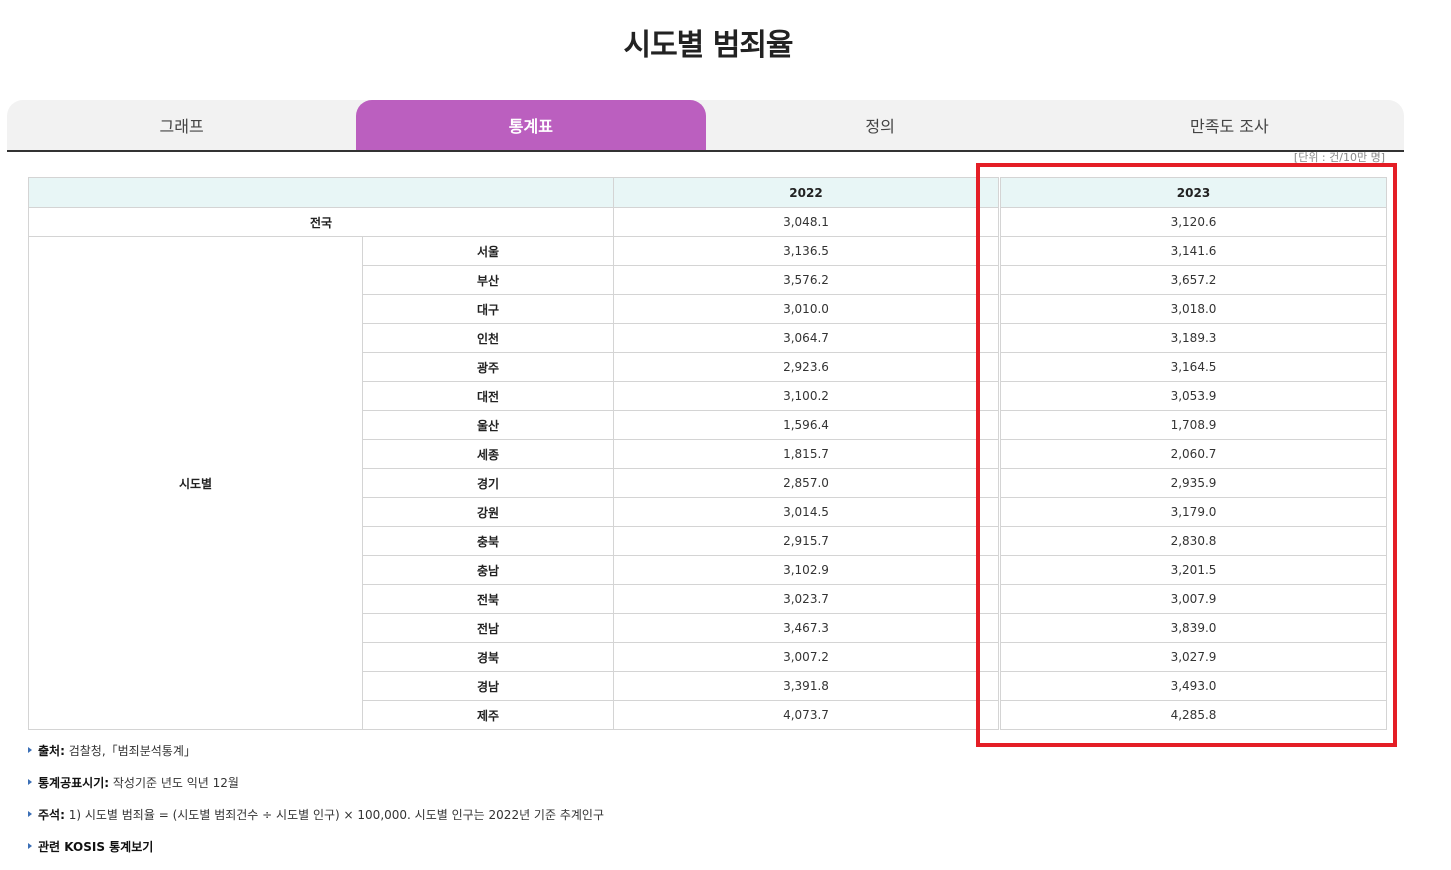  What do you see at coordinates (488, 628) in the screenshot?
I see `region-name: 전남` at bounding box center [488, 628].